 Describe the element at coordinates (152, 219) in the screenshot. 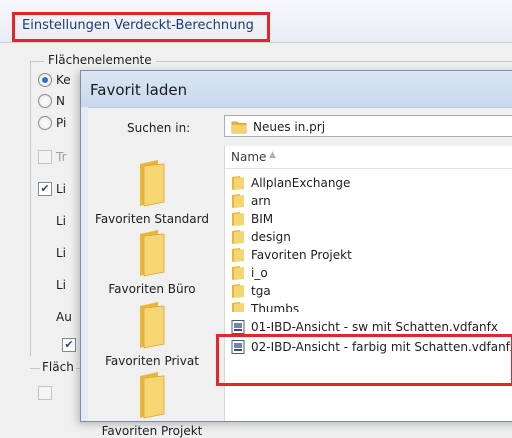

I see `place-label: Favoriten Standard` at that location.